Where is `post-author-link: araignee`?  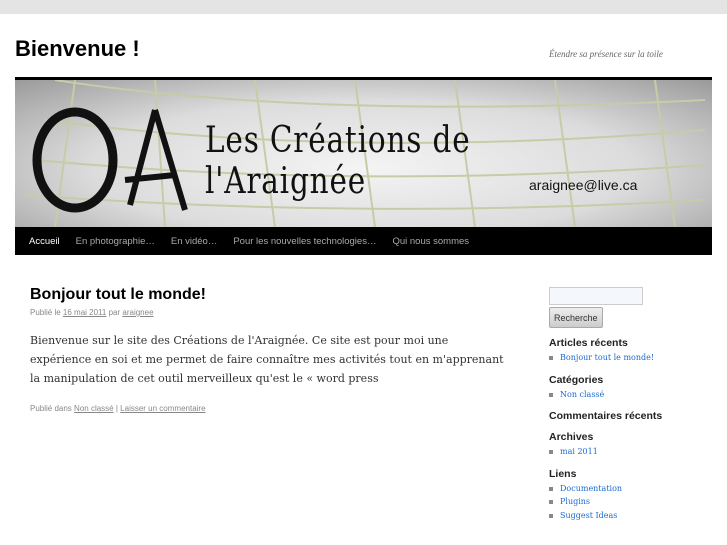
post-author-link: araignee is located at coordinates (137, 312).